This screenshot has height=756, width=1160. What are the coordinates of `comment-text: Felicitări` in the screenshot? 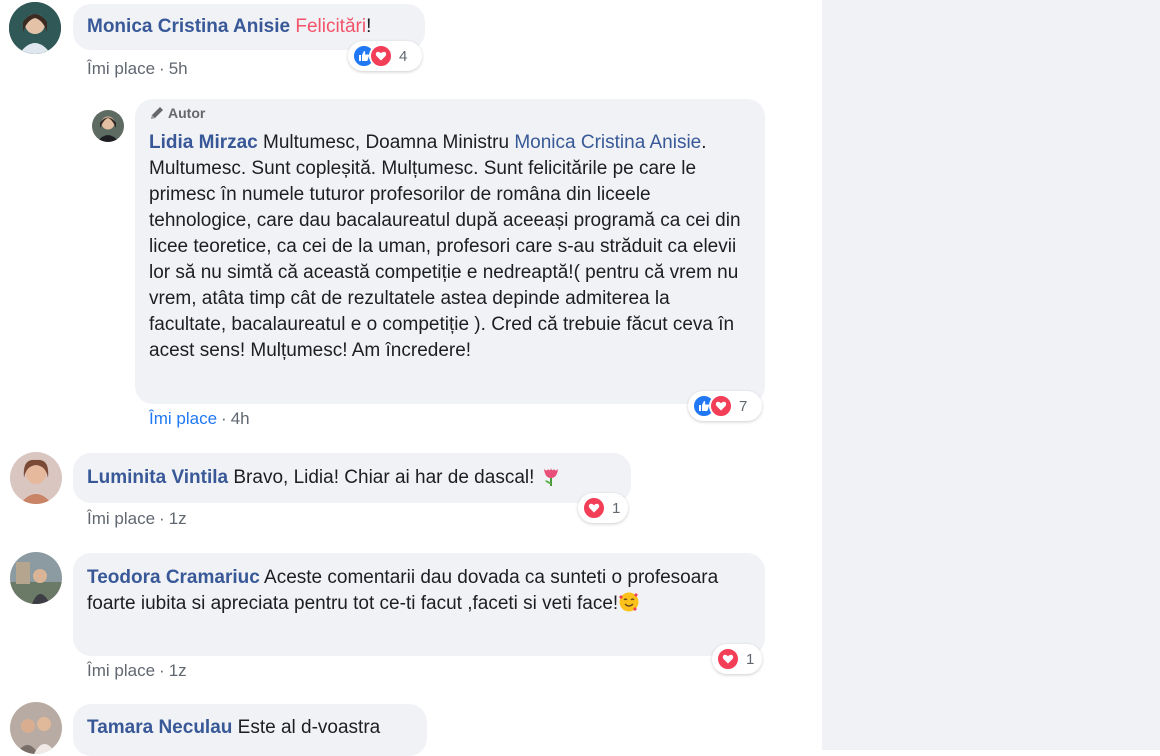 It's located at (330, 26).